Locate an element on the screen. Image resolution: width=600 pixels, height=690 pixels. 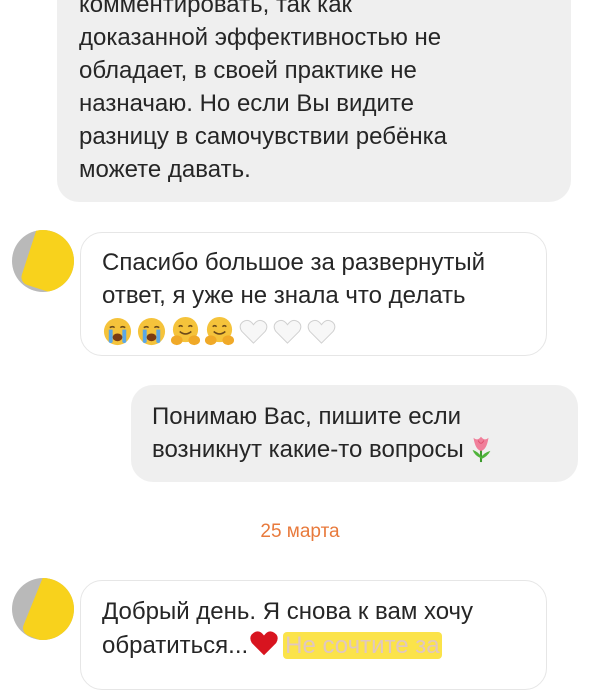
emoji-row is located at coordinates (314, 331).